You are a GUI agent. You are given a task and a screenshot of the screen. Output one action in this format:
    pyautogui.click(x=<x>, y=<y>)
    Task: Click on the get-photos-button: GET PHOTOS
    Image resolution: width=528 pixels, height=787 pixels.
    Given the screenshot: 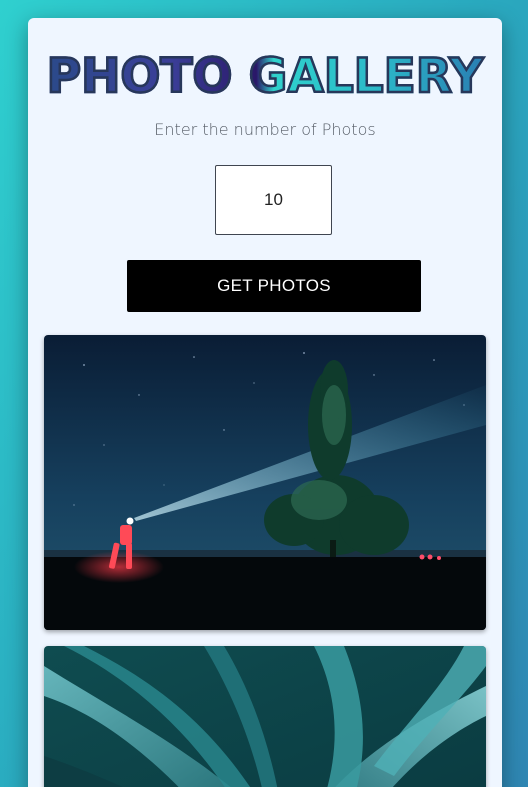 What is the action you would take?
    pyautogui.click(x=274, y=286)
    